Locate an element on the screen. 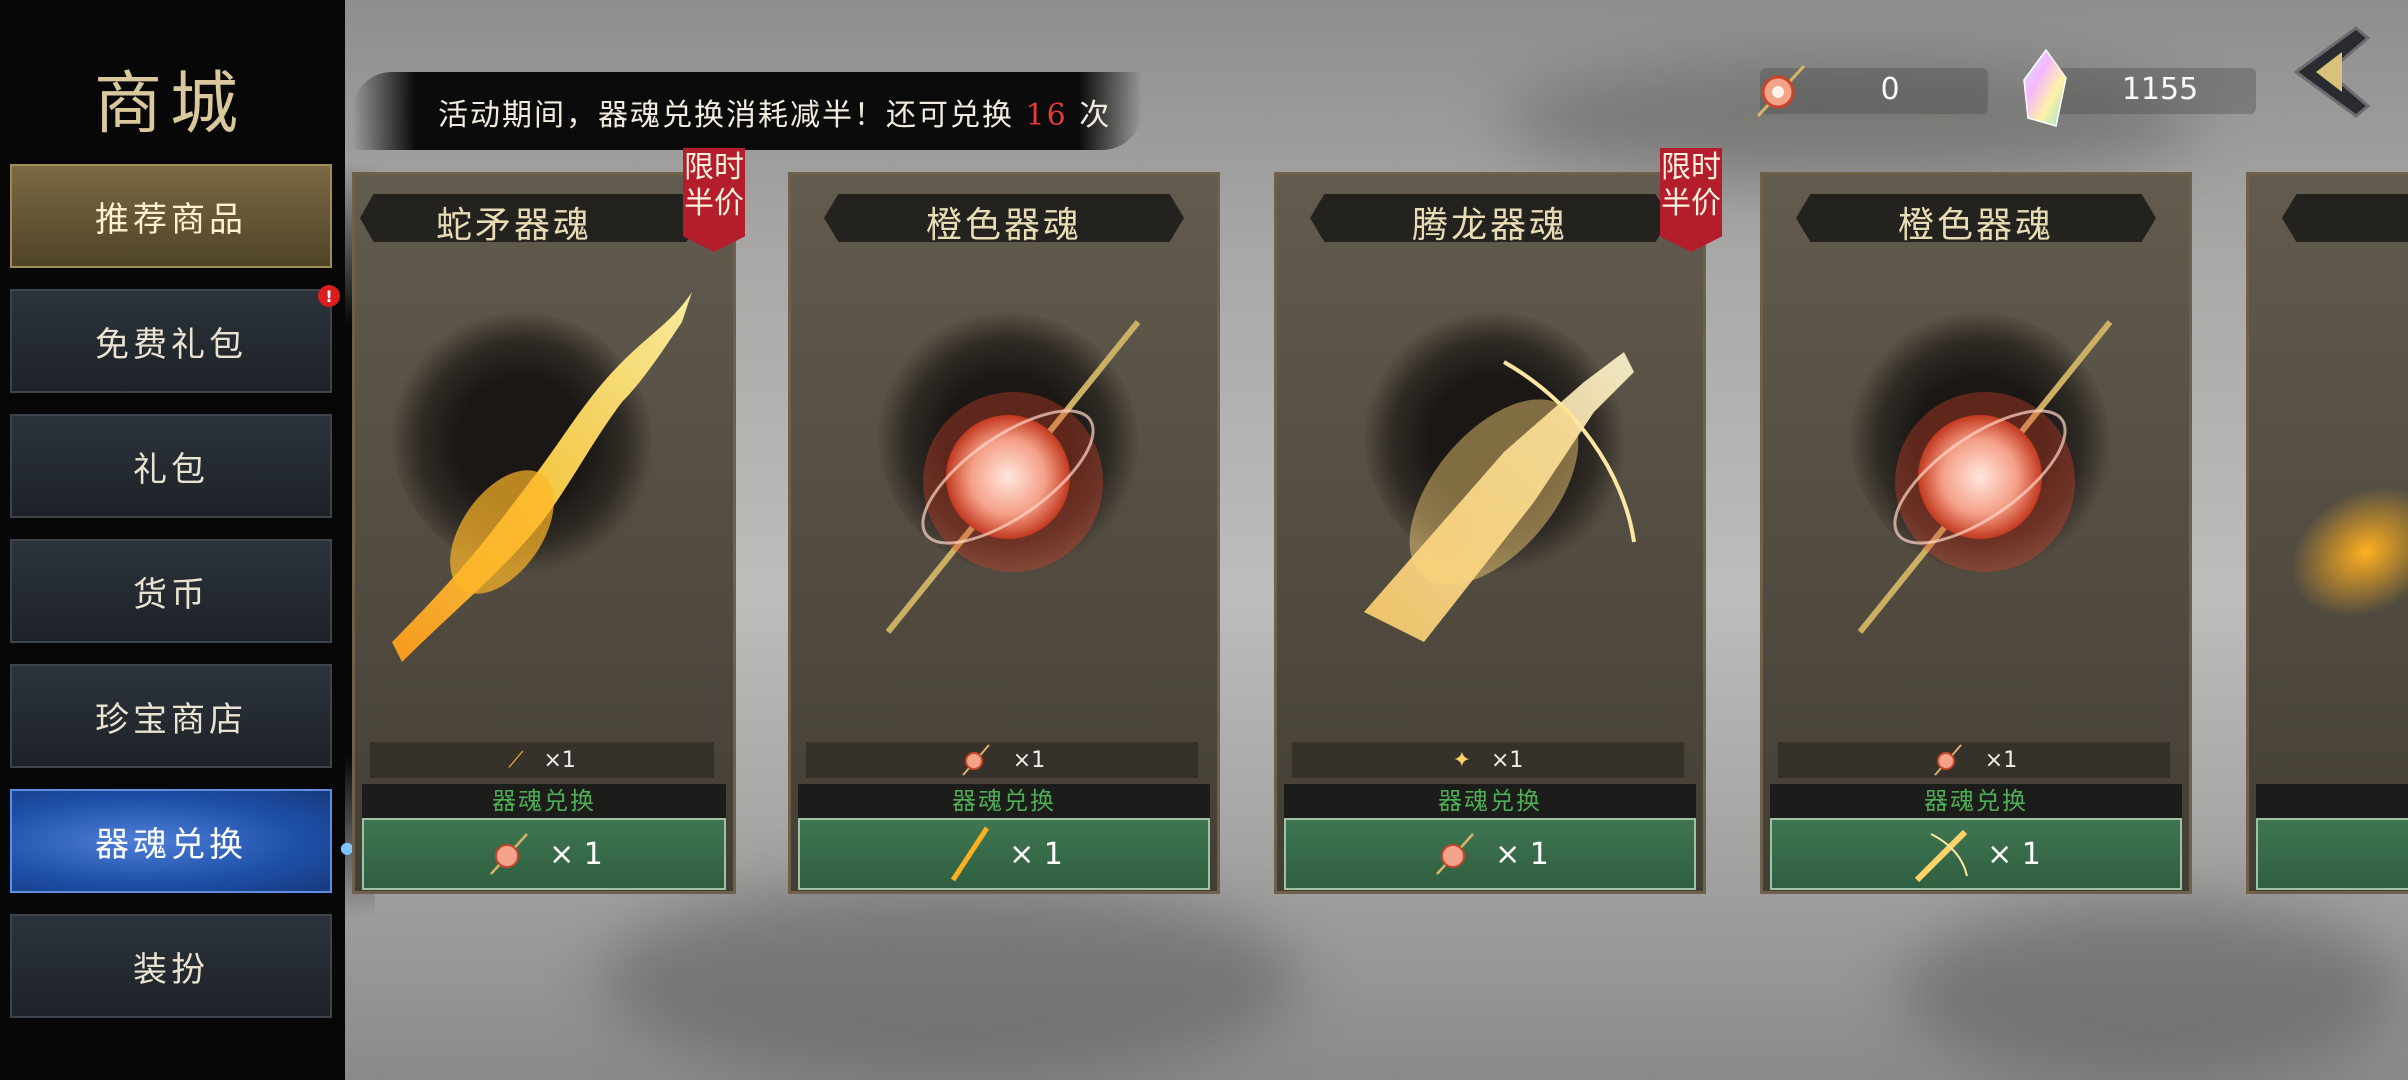 The height and width of the screenshot is (1080, 2408). golden-serpent-spear-icon is located at coordinates (542, 477).